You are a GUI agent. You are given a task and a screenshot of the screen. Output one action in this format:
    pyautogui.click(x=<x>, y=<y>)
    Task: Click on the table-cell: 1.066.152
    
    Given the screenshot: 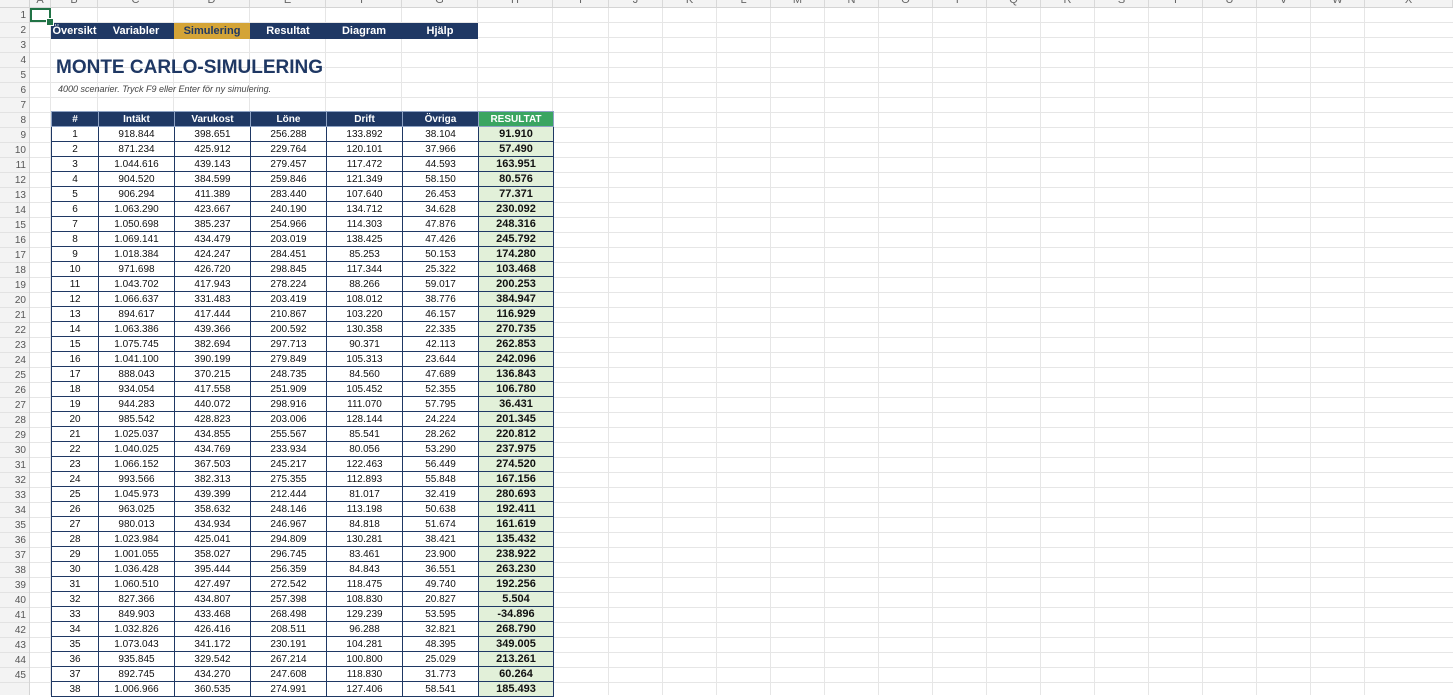 What is the action you would take?
    pyautogui.click(x=136, y=464)
    